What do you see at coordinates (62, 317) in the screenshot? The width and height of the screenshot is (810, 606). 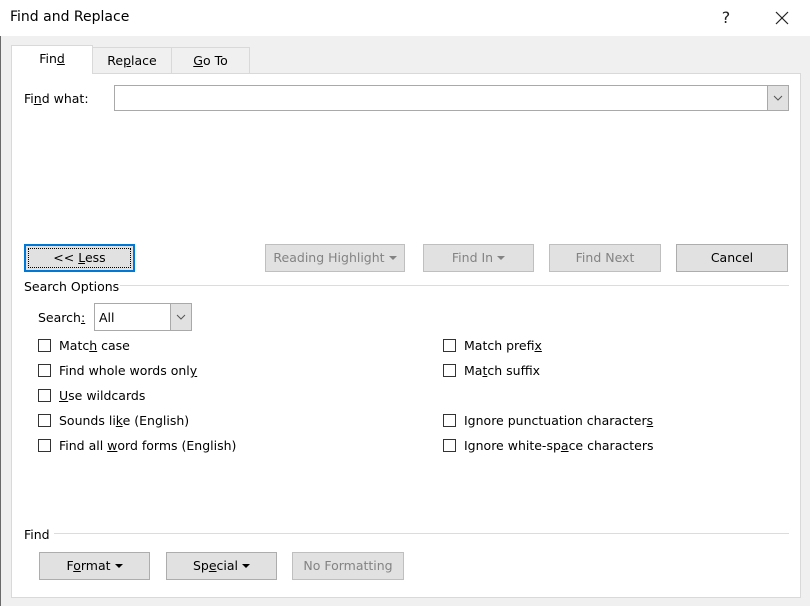 I see `search-direction-label: Search:` at bounding box center [62, 317].